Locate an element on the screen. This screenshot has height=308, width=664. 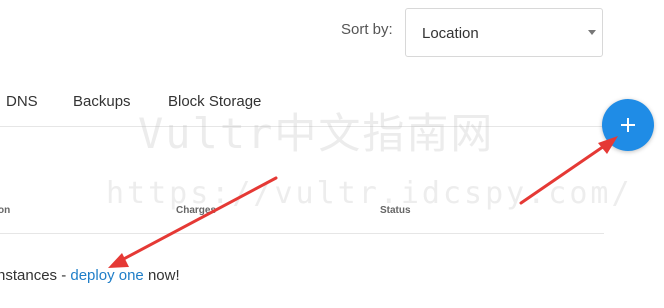
tab-dns: DNS is located at coordinates (22, 101).